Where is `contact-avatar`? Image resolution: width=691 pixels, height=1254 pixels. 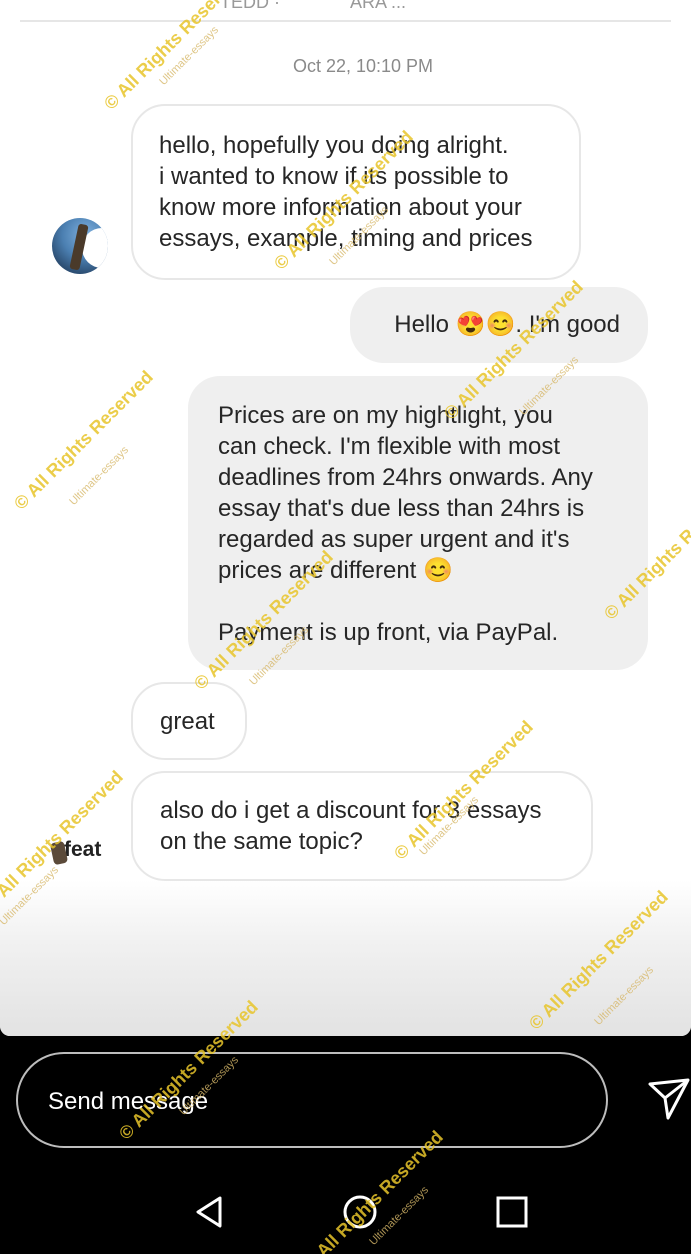
contact-avatar is located at coordinates (80, 246).